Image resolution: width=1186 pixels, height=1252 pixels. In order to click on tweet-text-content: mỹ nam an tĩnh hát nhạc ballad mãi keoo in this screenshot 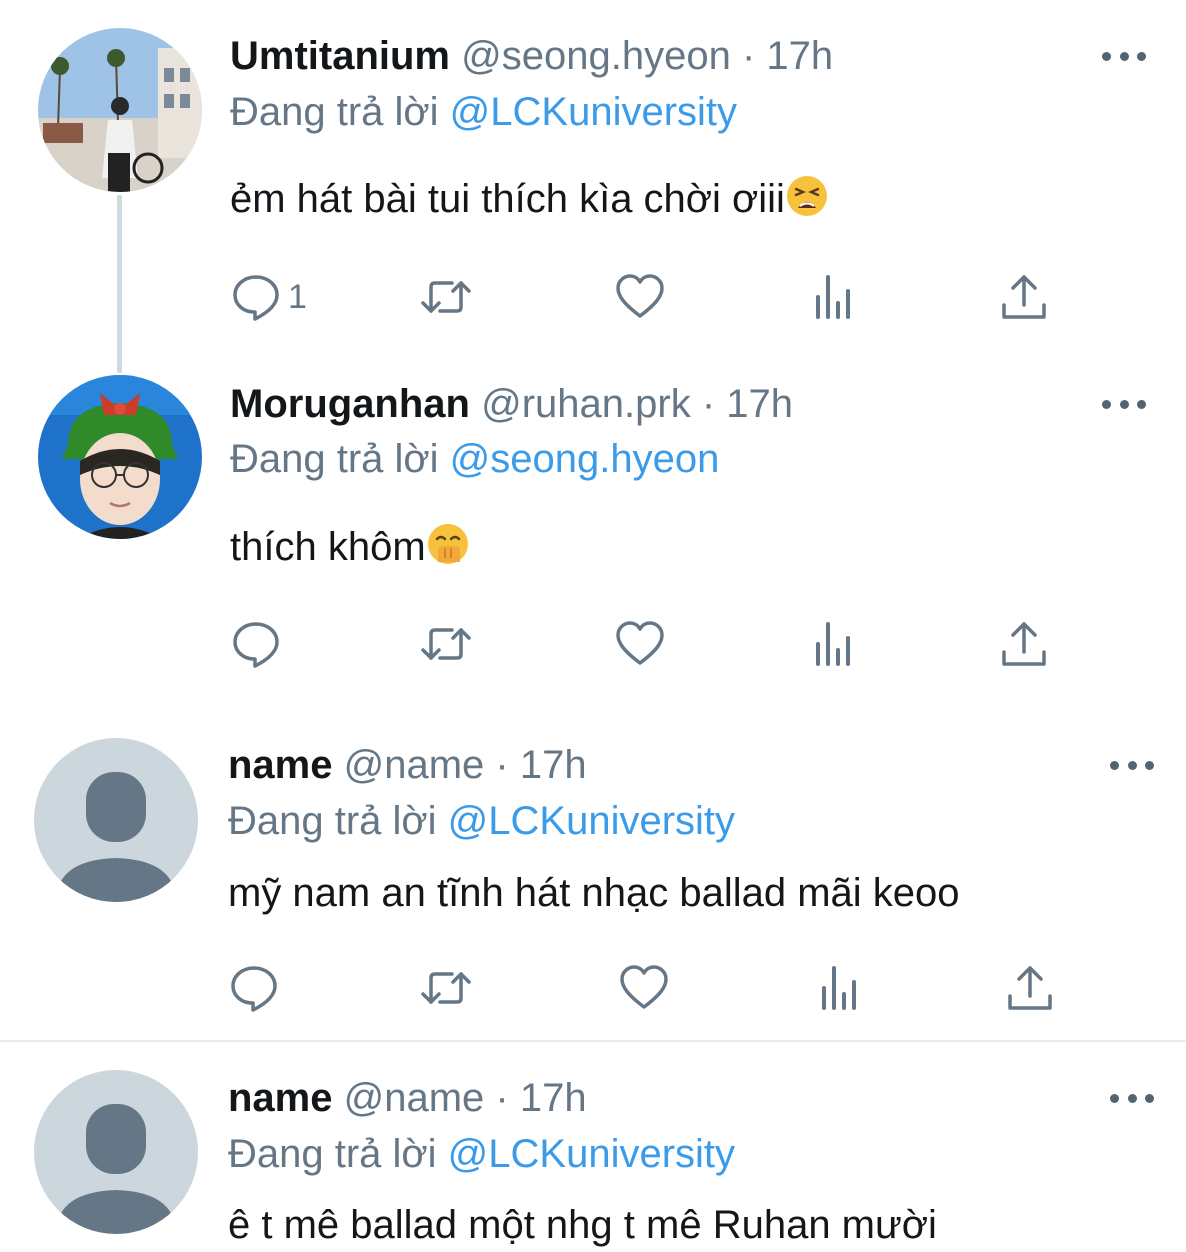, I will do `click(594, 893)`.